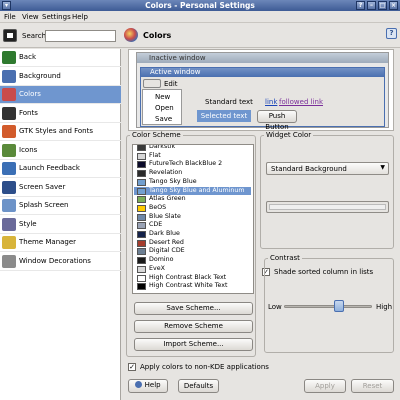 This screenshot has width=400, height=400. I want to click on preview-popup-menu: New Open Save, so click(162, 107).